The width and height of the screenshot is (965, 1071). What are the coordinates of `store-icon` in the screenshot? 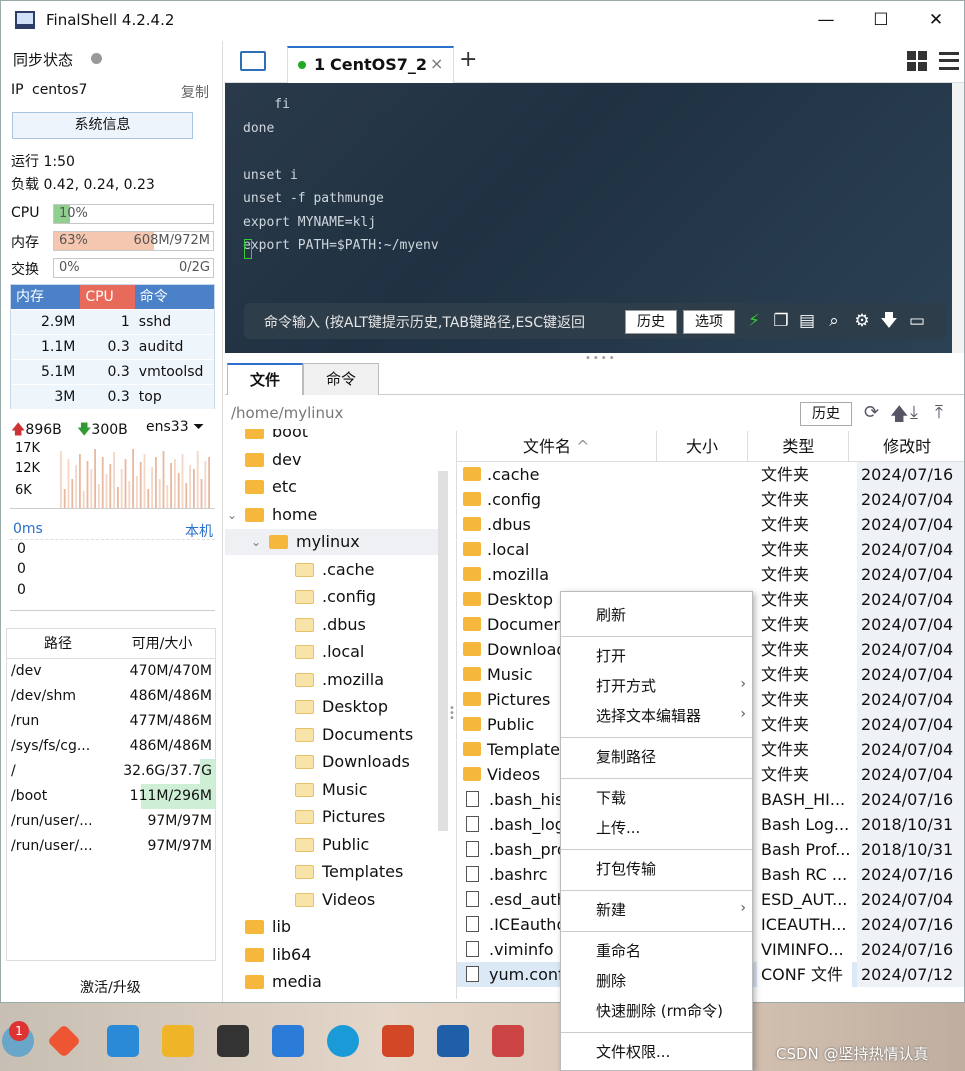 It's located at (123, 1041).